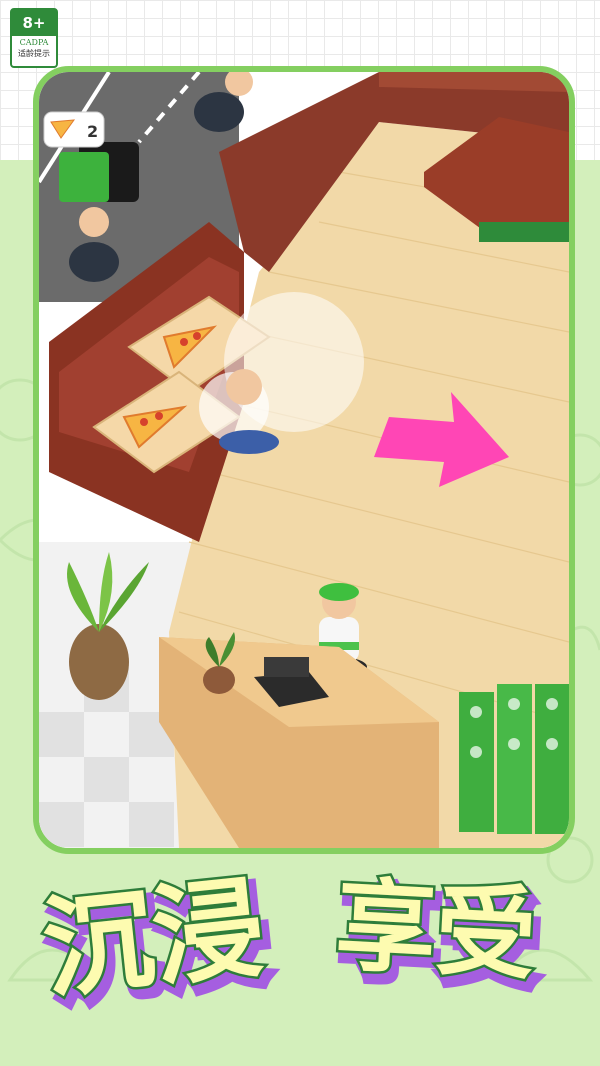 The image size is (600, 1066). What do you see at coordinates (292, 943) in the screenshot?
I see `headline-banner: 沉浸 沉浸 享受 享受` at bounding box center [292, 943].